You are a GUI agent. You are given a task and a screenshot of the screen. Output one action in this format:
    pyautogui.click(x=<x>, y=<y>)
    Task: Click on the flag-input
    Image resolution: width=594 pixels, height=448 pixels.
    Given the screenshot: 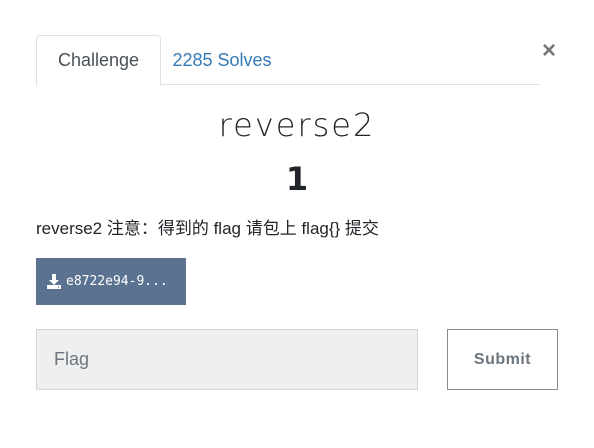 What is the action you would take?
    pyautogui.click(x=227, y=359)
    